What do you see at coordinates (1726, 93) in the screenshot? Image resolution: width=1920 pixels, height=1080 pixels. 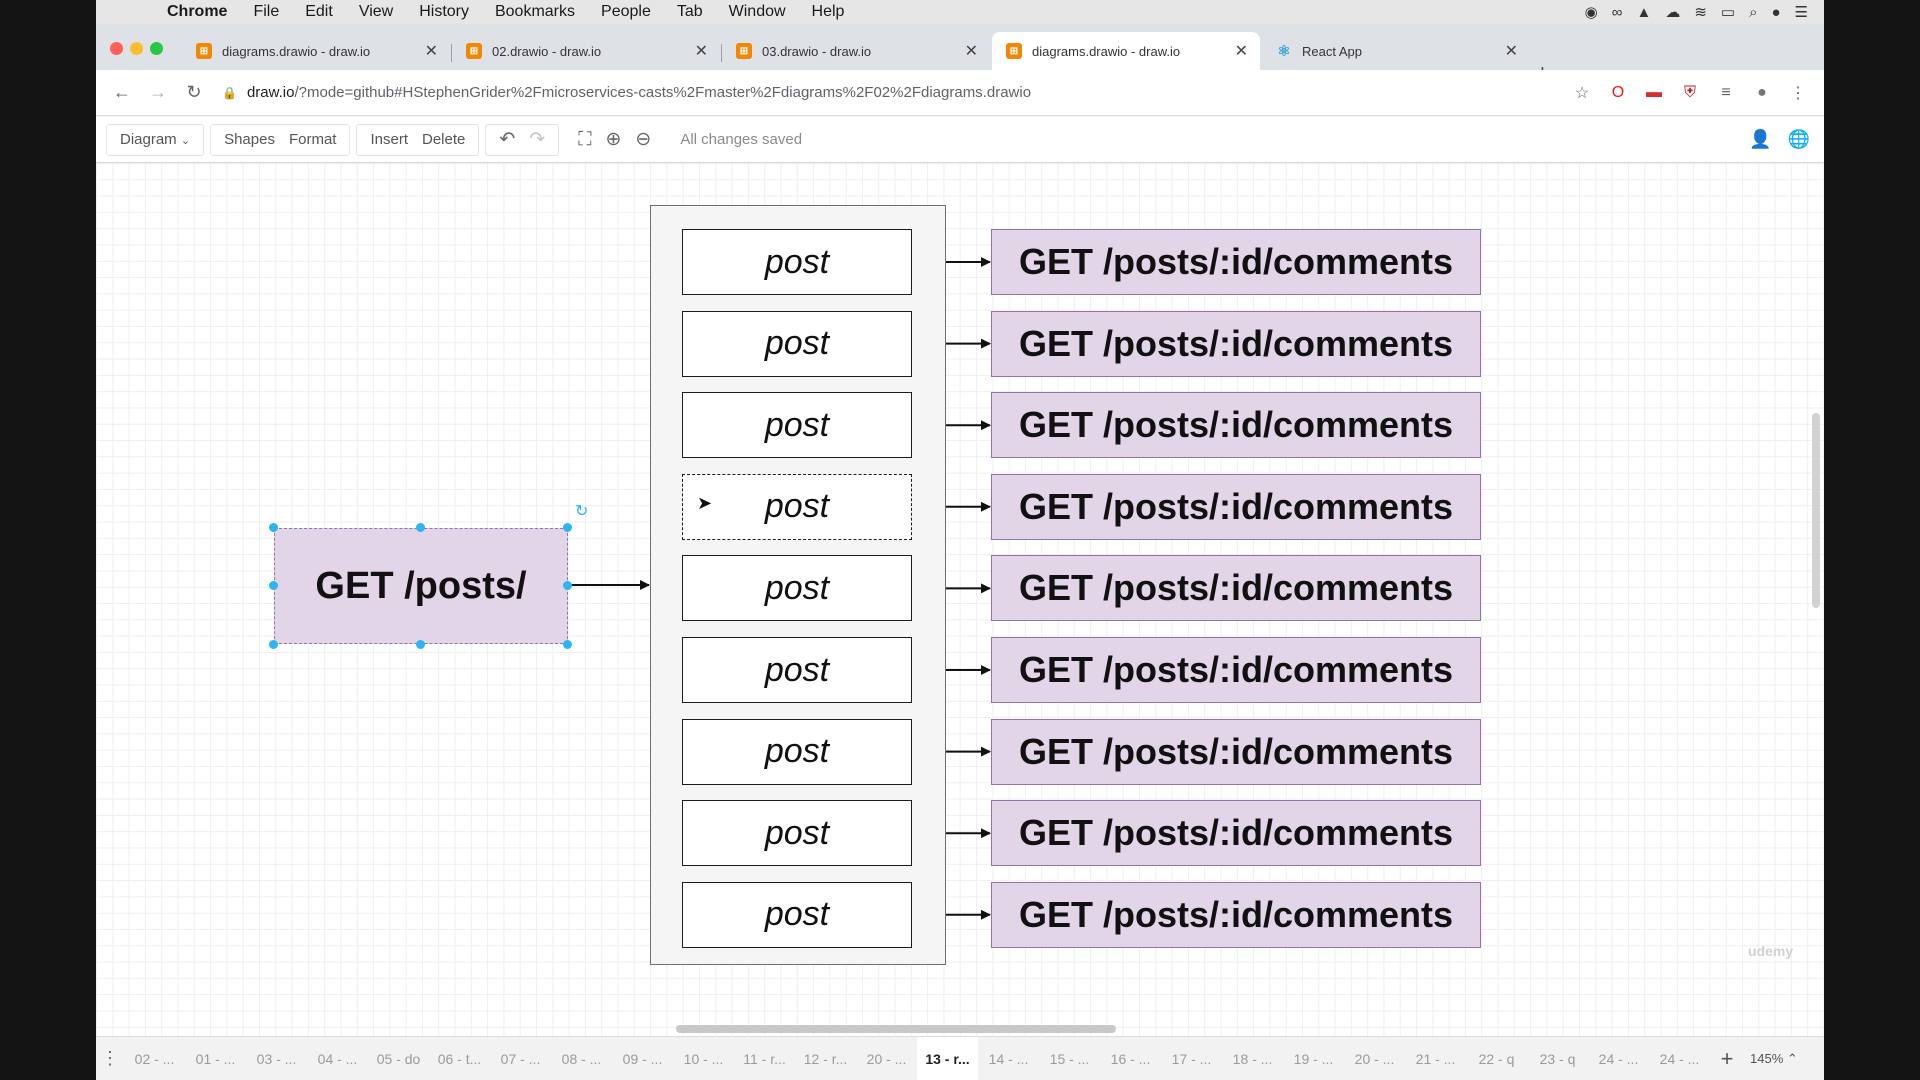 I see `reader-extension-icon: ≡` at bounding box center [1726, 93].